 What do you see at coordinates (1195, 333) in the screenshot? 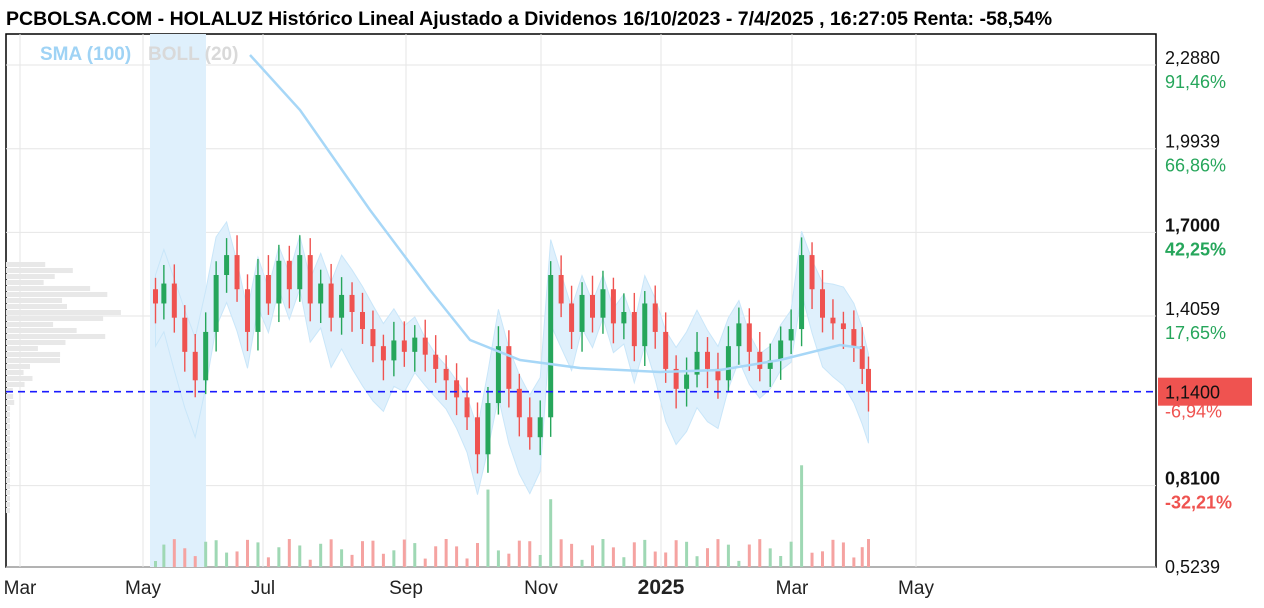
I see `pct-label: 17,65%` at bounding box center [1195, 333].